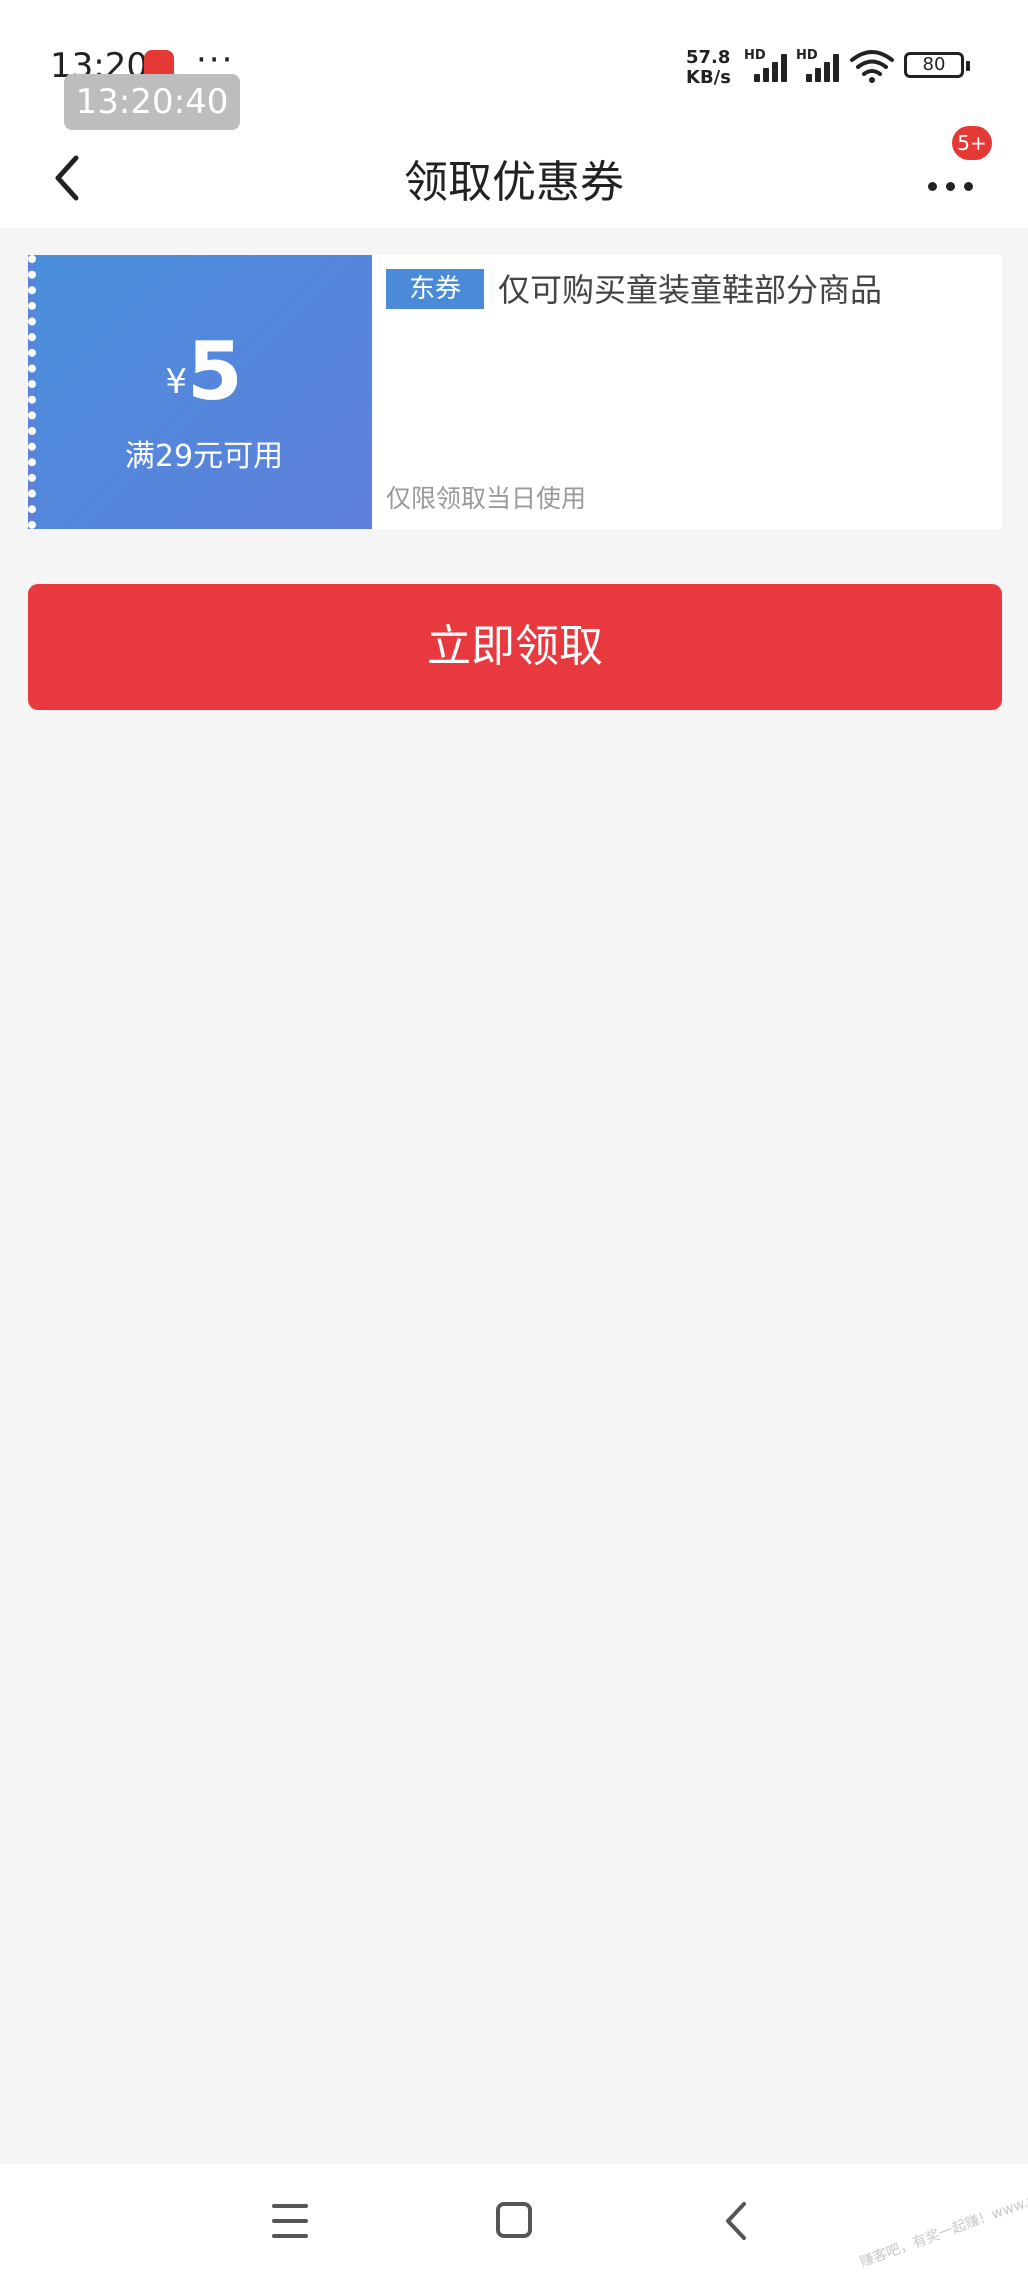 The height and width of the screenshot is (2284, 1028). What do you see at coordinates (514, 65) in the screenshot?
I see `status-bar: 13:20 ··· 57.8 KB/s HD HD 80 13:20:40` at bounding box center [514, 65].